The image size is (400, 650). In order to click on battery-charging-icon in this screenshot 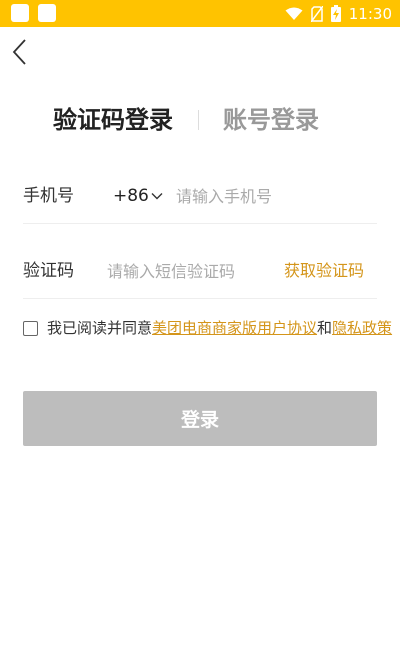, I will do `click(335, 13)`.